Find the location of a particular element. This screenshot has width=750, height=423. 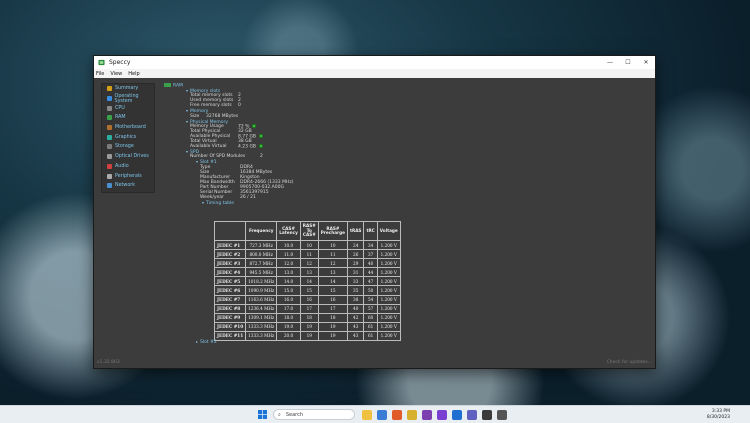

timing-column-header: tRC is located at coordinates (370, 231).